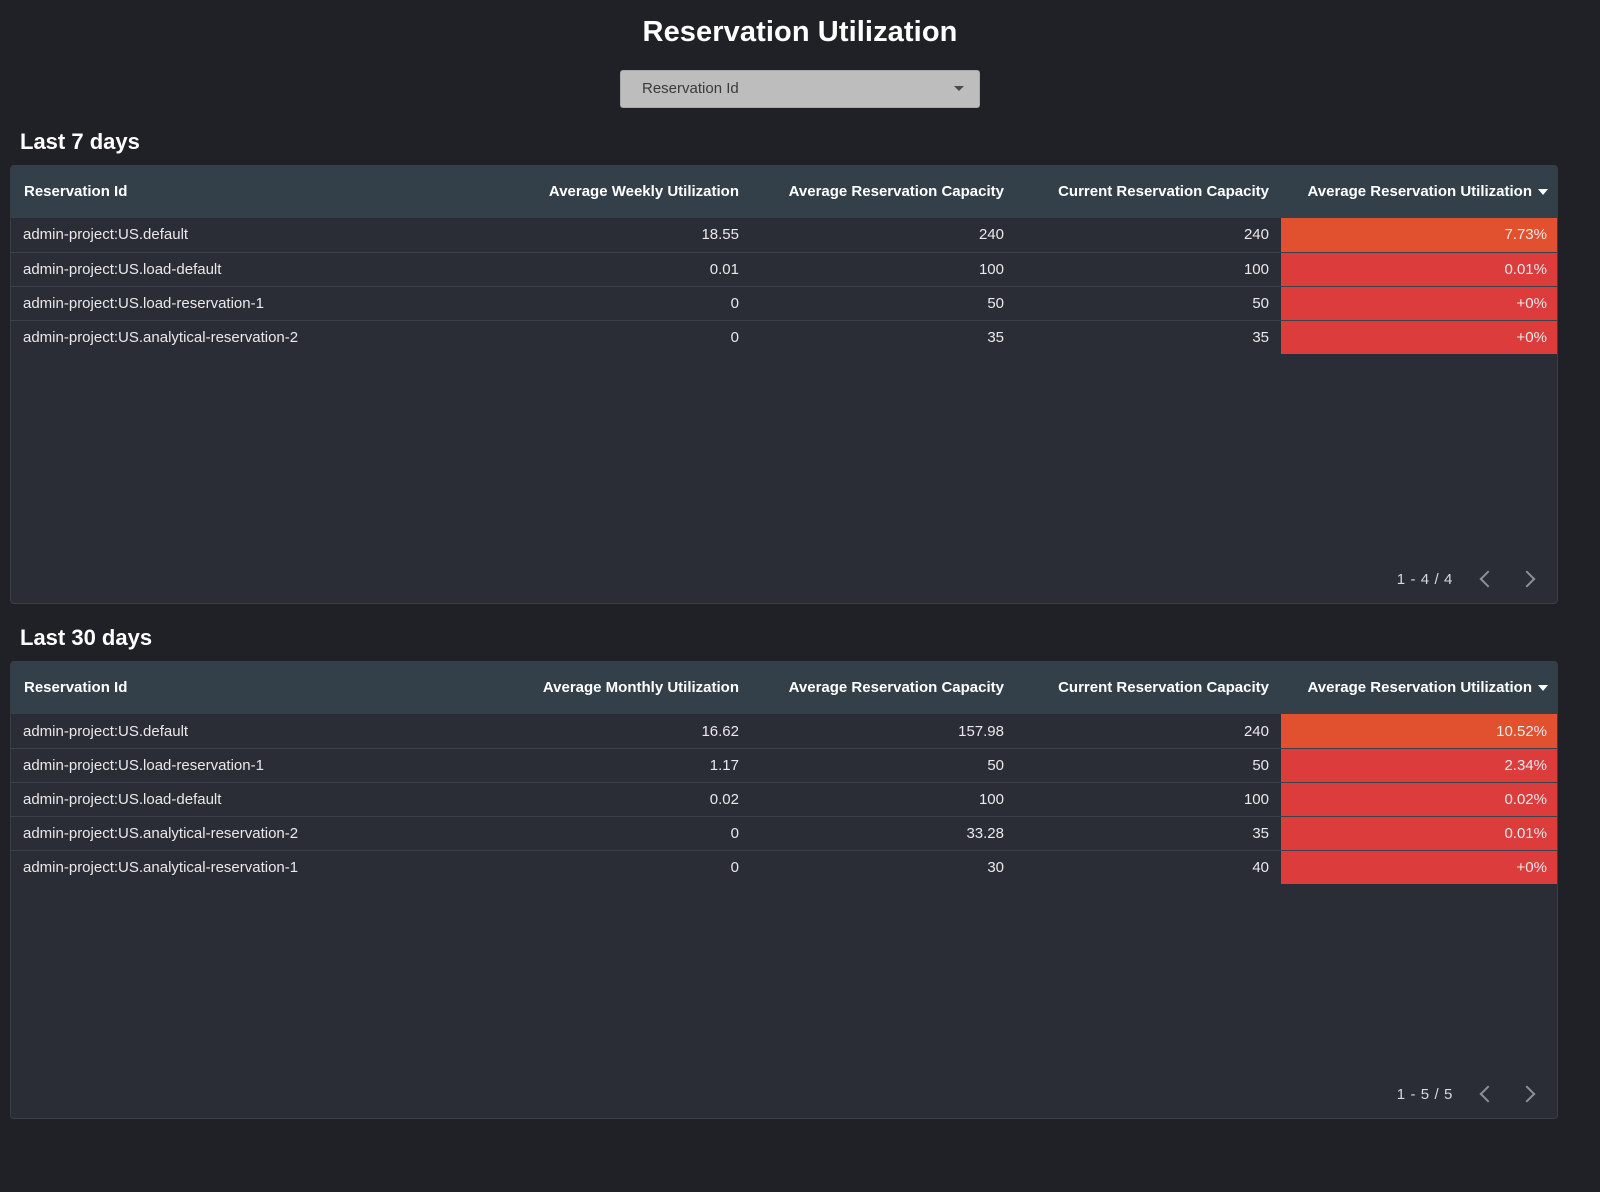  Describe the element at coordinates (1419, 765) in the screenshot. I see `cell-reservation-utilization: 2.34%` at that location.